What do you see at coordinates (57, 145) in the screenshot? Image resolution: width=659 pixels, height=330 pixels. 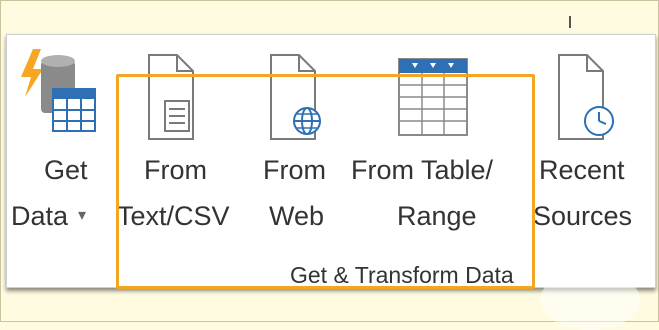 I see `get-data-button: Get Data ▾` at bounding box center [57, 145].